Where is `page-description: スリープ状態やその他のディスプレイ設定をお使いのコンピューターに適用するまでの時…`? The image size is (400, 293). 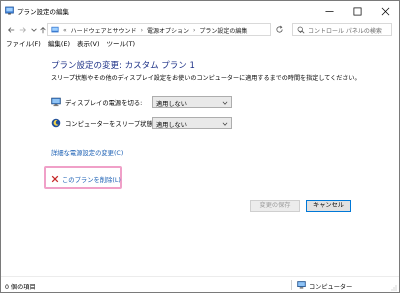 page-description: スリープ状態やその他のディスプレイ設定をお使いのコンピューターに適用するまでの時… is located at coordinates (206, 78).